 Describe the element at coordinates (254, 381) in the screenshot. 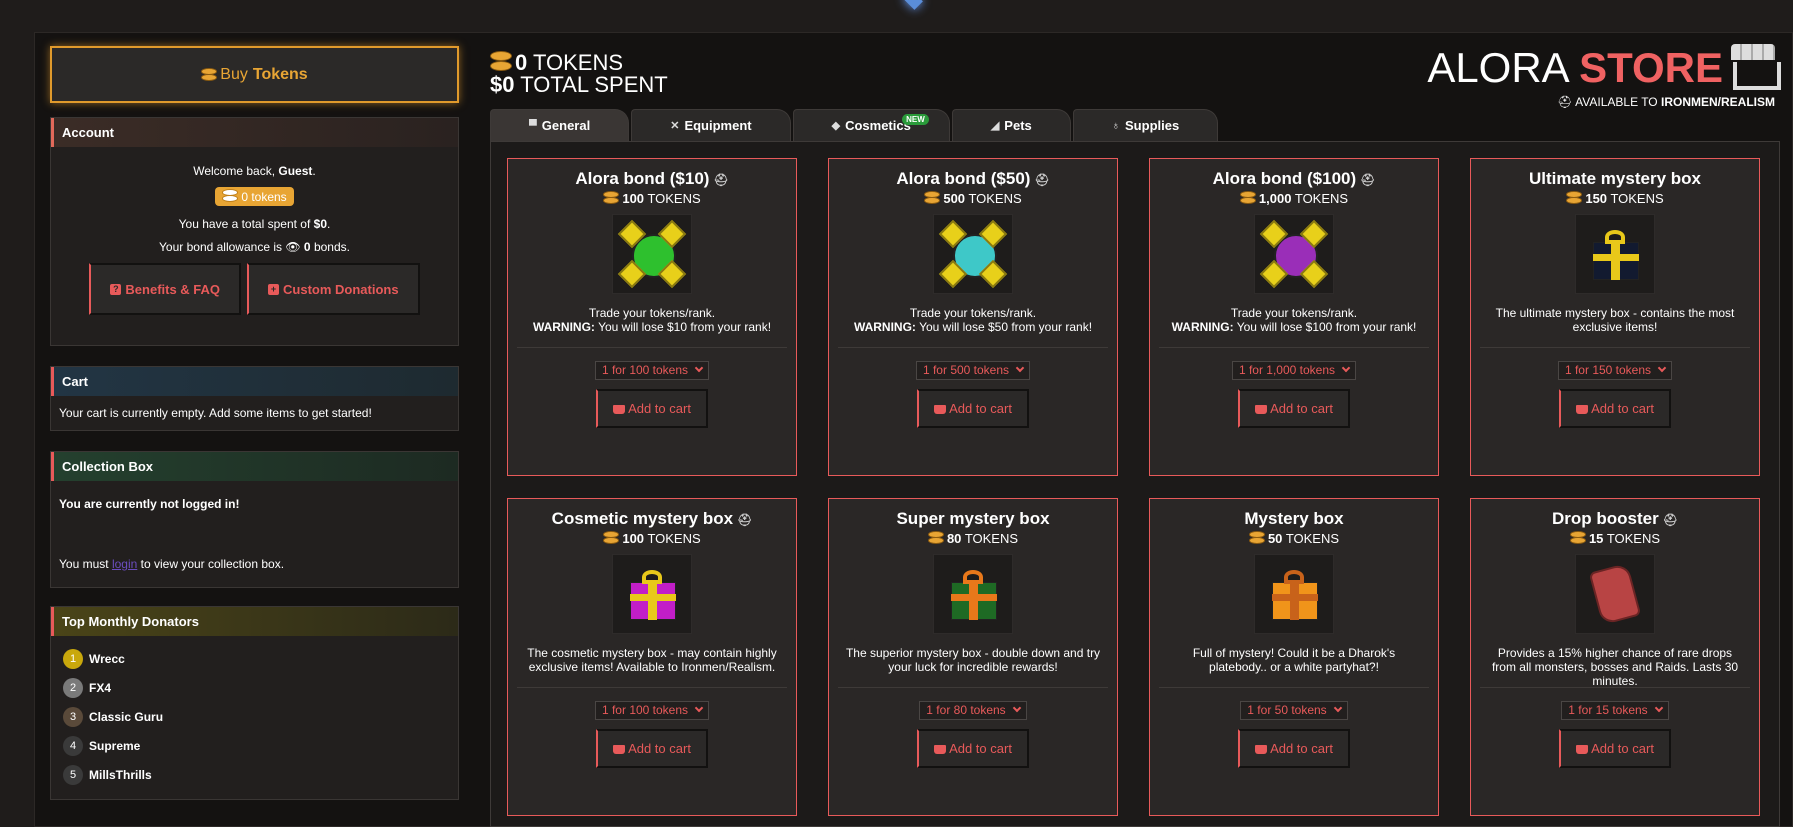

I see `cart-title: Cart` at that location.